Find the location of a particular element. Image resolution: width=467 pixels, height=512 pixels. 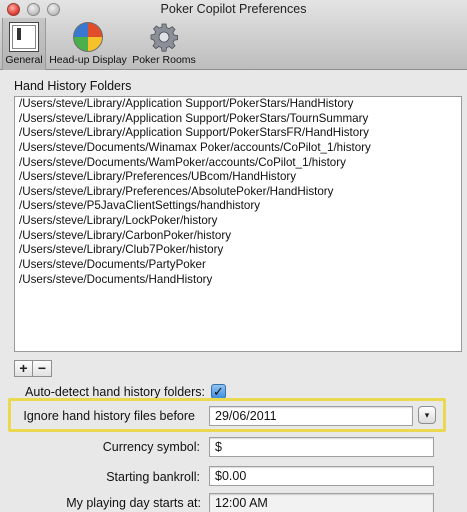

ignore-before-date-field: 29/06/2011 is located at coordinates (311, 416).